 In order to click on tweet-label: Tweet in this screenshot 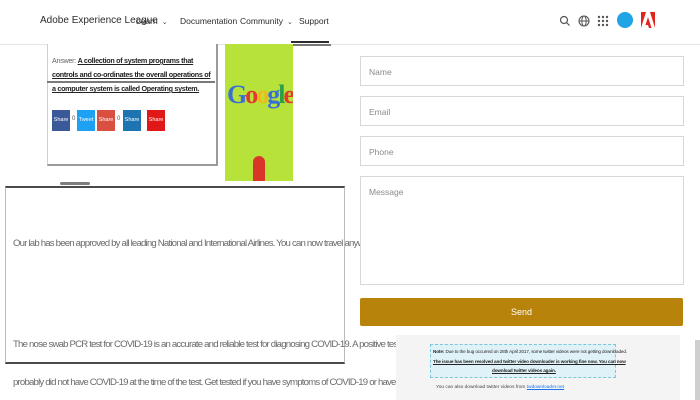, I will do `click(86, 120)`.